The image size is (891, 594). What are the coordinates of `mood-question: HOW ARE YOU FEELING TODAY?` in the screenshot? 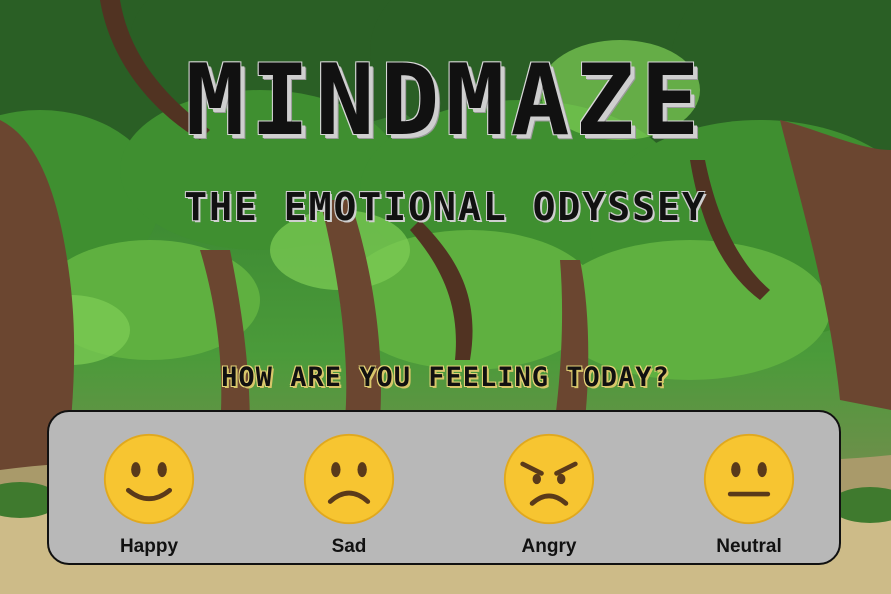 It's located at (445, 377).